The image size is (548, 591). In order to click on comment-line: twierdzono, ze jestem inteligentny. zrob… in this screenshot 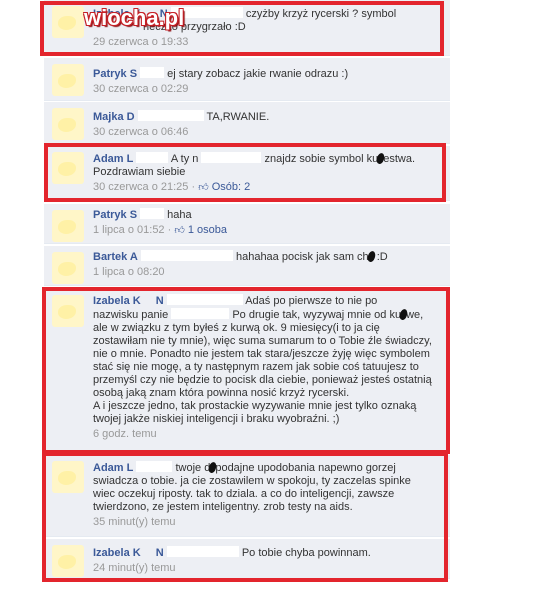, I will do `click(223, 507)`.